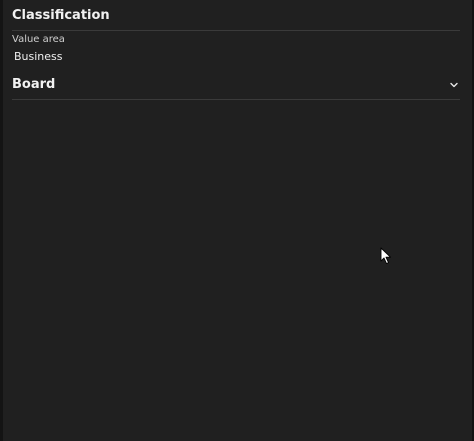 The width and height of the screenshot is (474, 441). Describe the element at coordinates (1, 220) in the screenshot. I see `panel-border` at that location.